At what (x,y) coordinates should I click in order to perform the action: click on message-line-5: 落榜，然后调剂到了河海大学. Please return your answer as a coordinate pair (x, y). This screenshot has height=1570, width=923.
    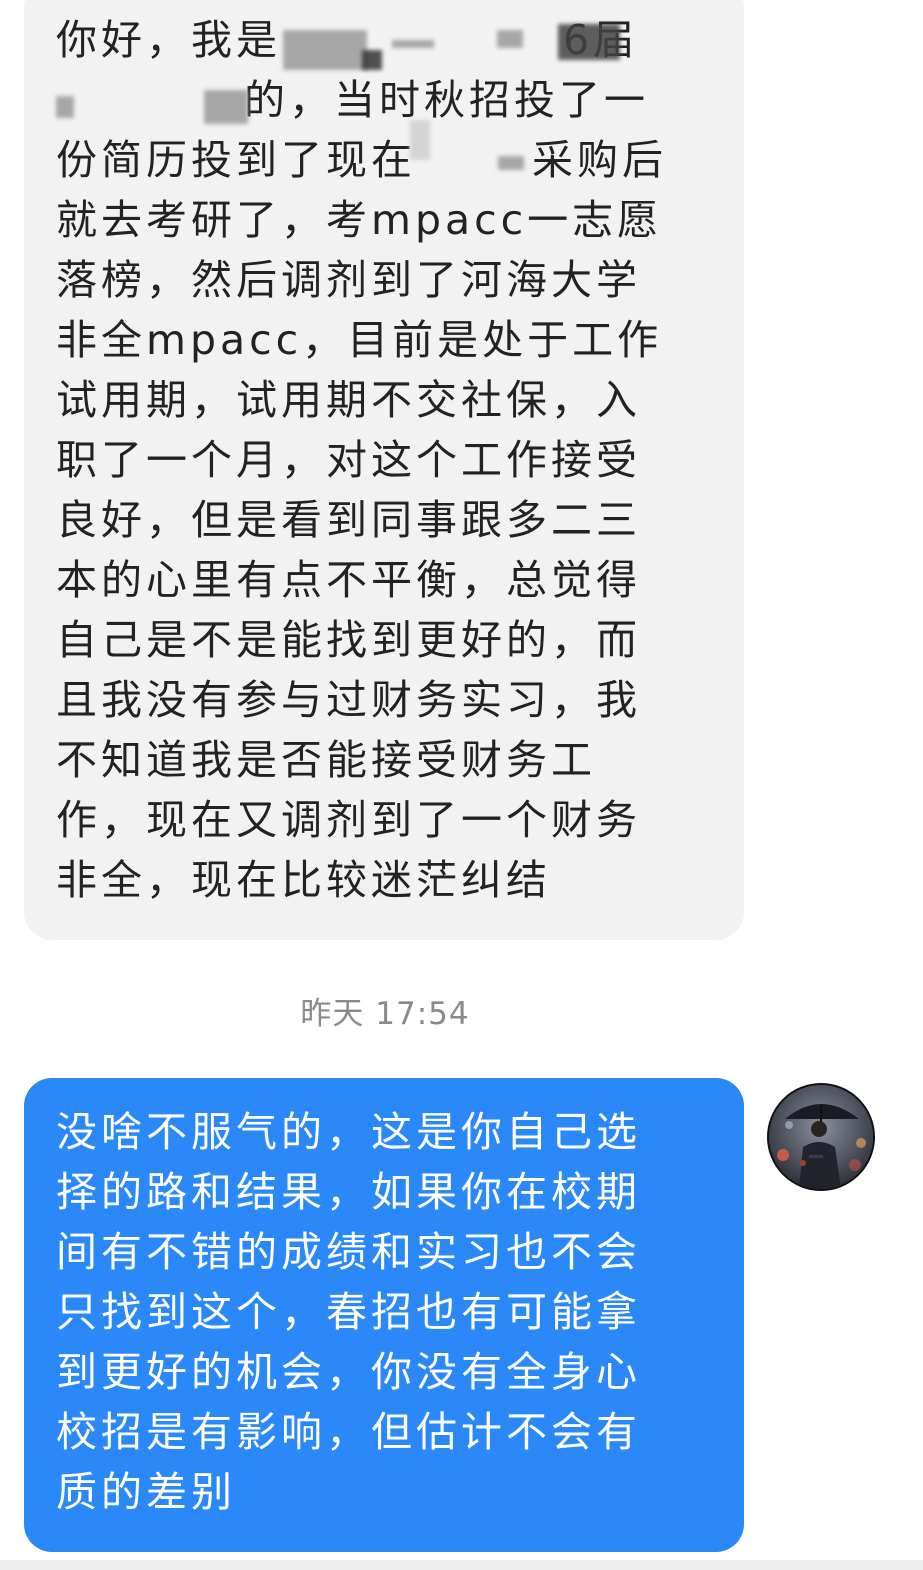
    Looking at the image, I should click on (348, 280).